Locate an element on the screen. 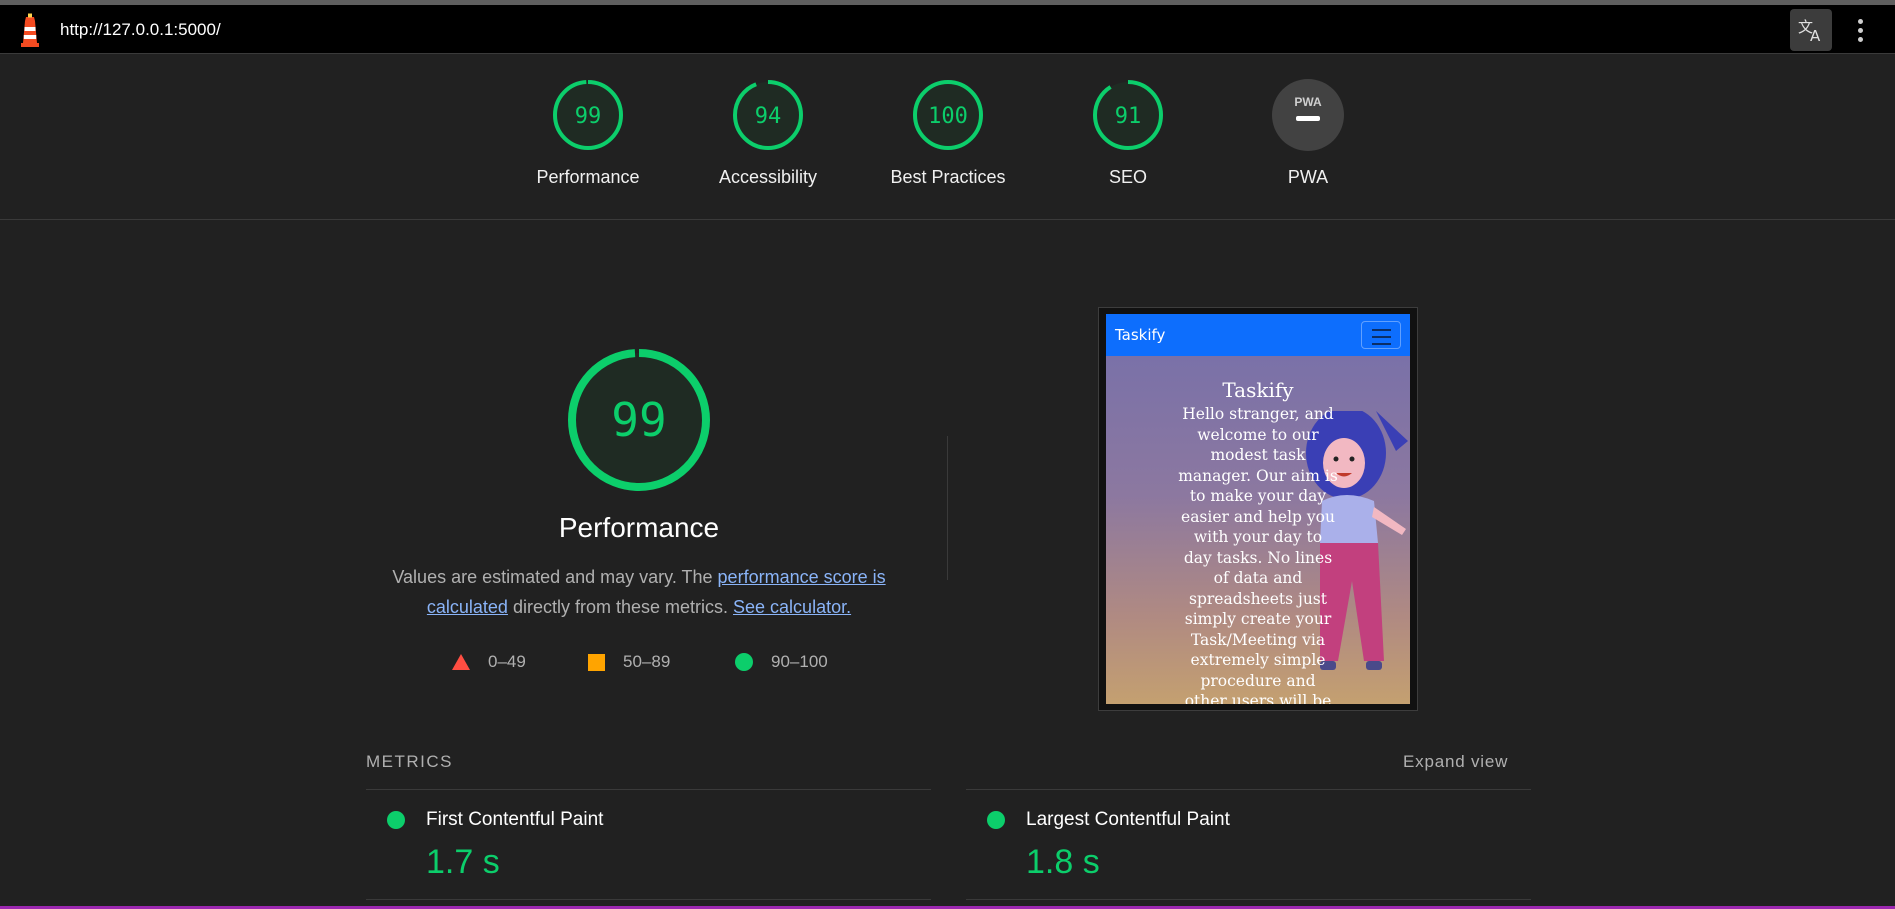 The image size is (1895, 909). metric-value-lcp: 1.8 s is located at coordinates (1063, 862).